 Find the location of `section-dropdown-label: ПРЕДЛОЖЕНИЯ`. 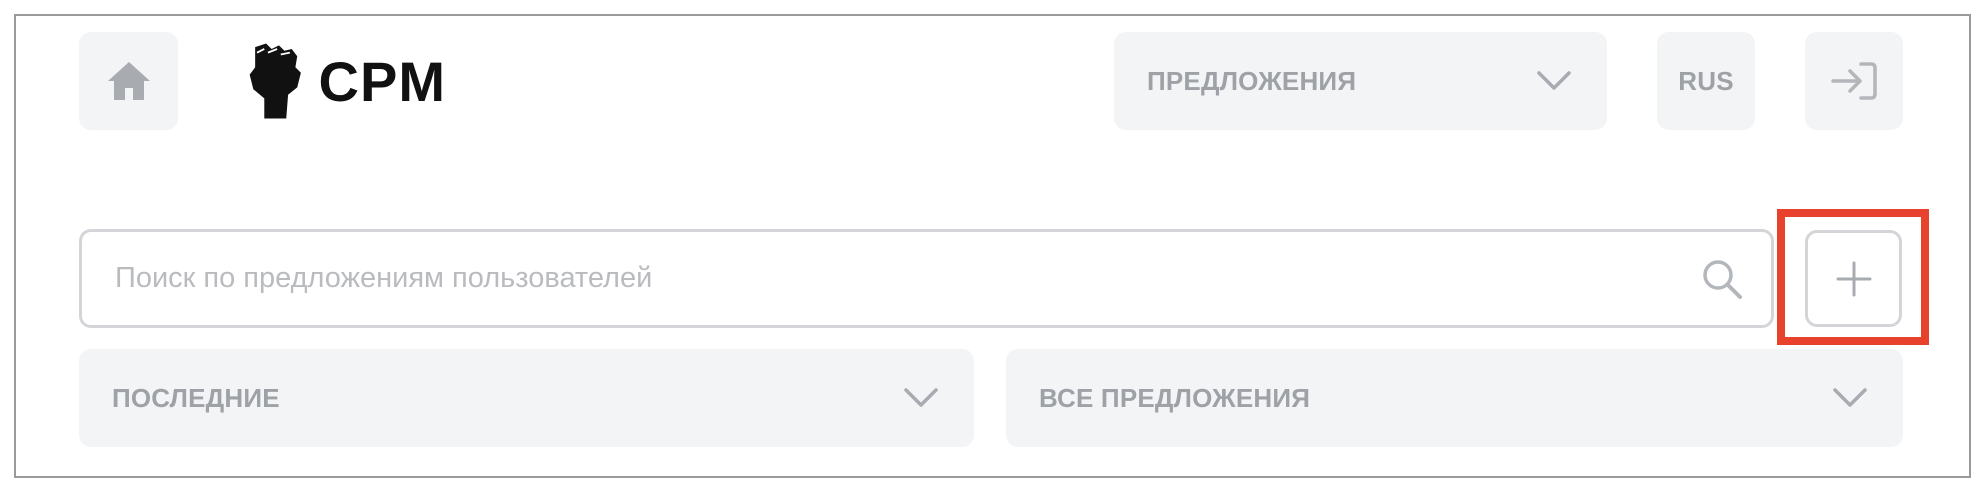

section-dropdown-label: ПРЕДЛОЖЕНИЯ is located at coordinates (1252, 80).